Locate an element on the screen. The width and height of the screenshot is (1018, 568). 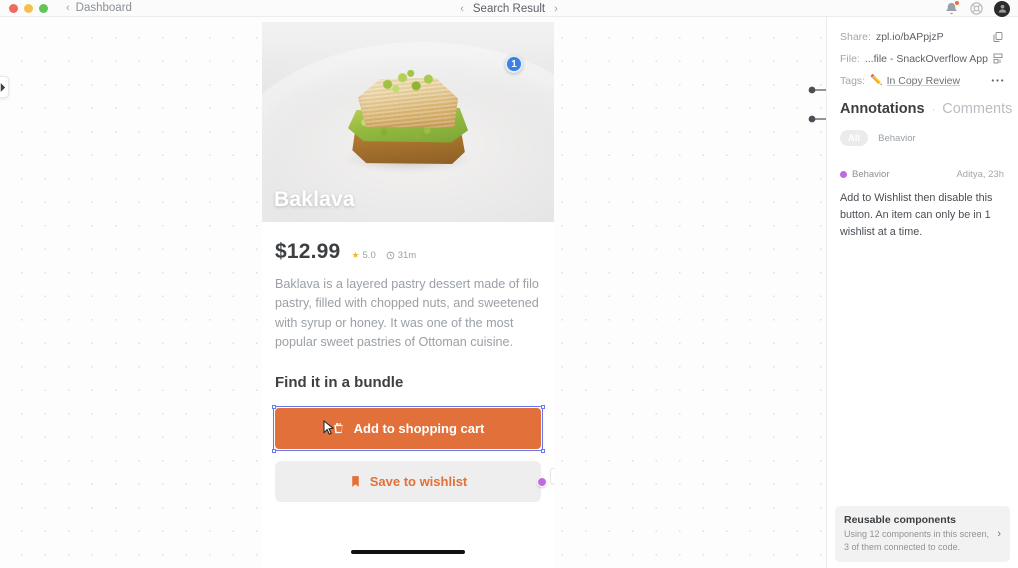
share-key: Share: is located at coordinates (855, 36).